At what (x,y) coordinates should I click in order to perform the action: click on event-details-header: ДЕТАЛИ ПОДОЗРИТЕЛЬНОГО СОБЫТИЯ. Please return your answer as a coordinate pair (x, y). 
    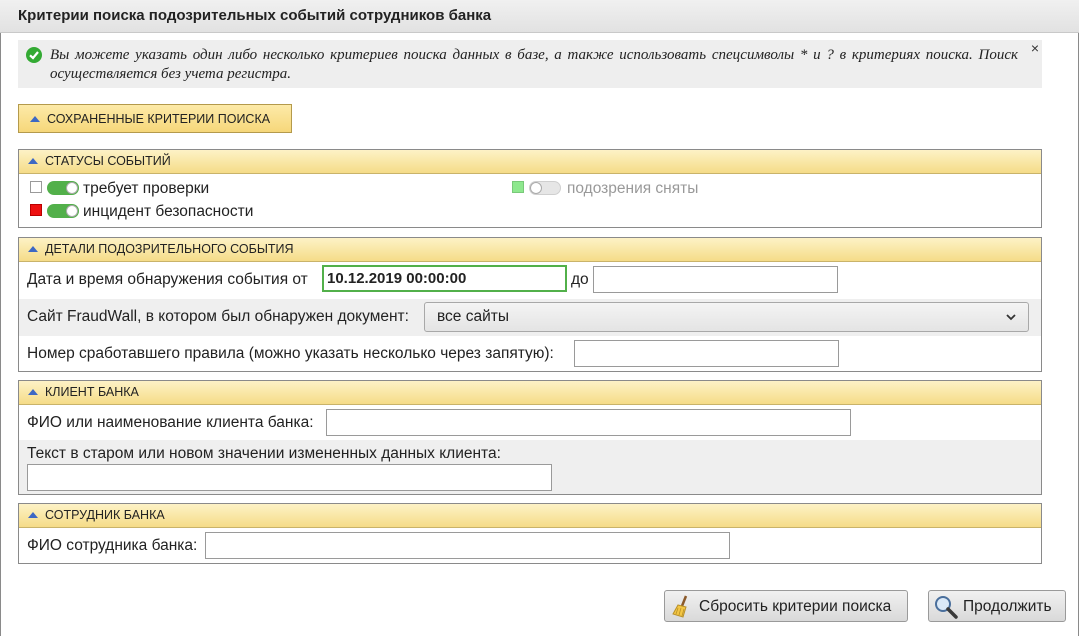
    Looking at the image, I should click on (530, 250).